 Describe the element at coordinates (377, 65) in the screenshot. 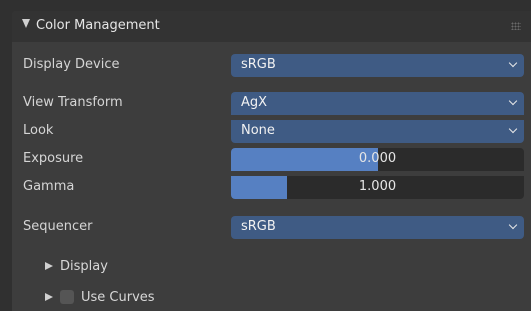

I see `display-device-dropdown: sRGB` at that location.